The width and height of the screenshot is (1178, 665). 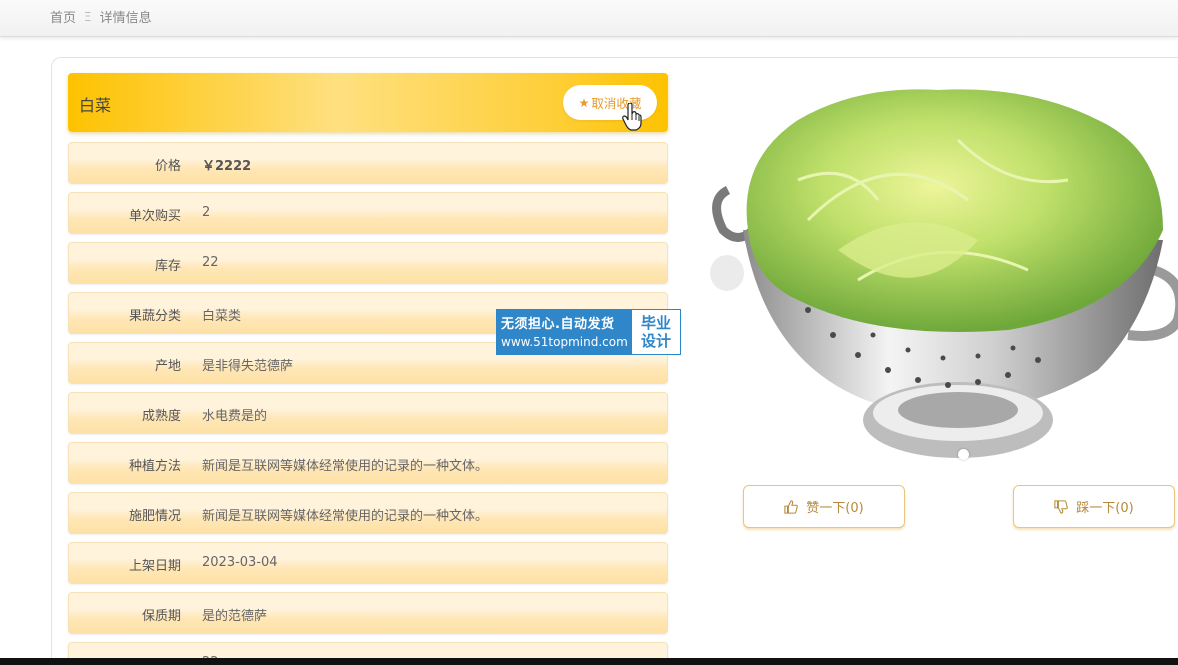 What do you see at coordinates (167, 166) in the screenshot?
I see `detail-label: 价格` at bounding box center [167, 166].